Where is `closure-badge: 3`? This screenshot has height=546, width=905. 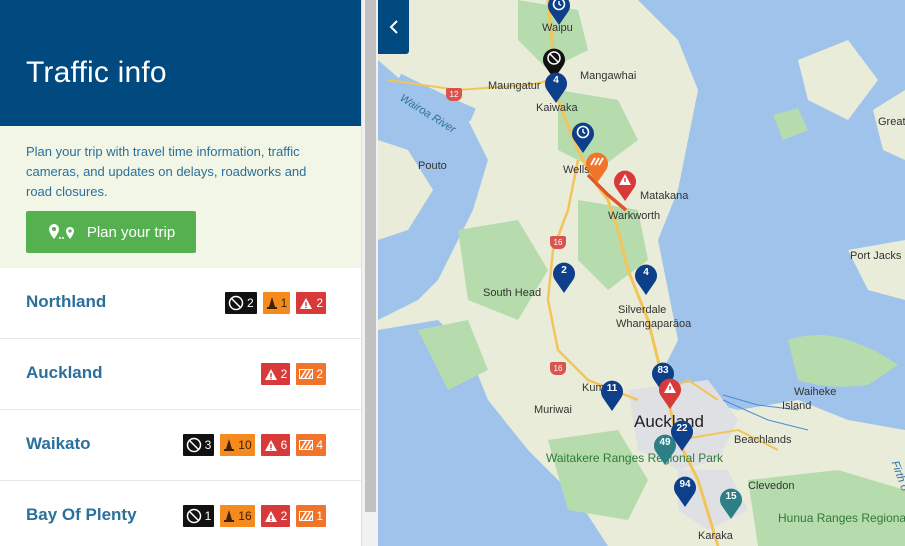 closure-badge: 3 is located at coordinates (198, 445).